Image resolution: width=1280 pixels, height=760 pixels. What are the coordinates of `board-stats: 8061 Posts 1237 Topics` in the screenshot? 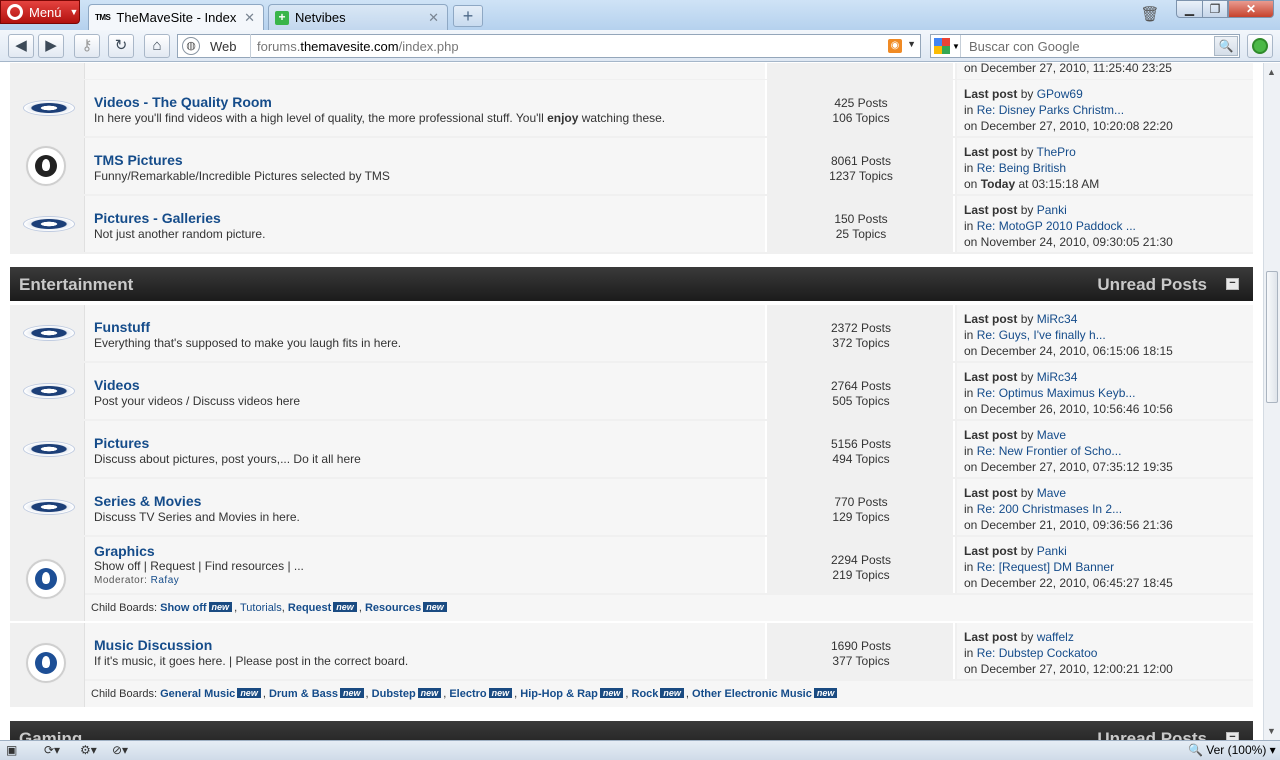 It's located at (862, 166).